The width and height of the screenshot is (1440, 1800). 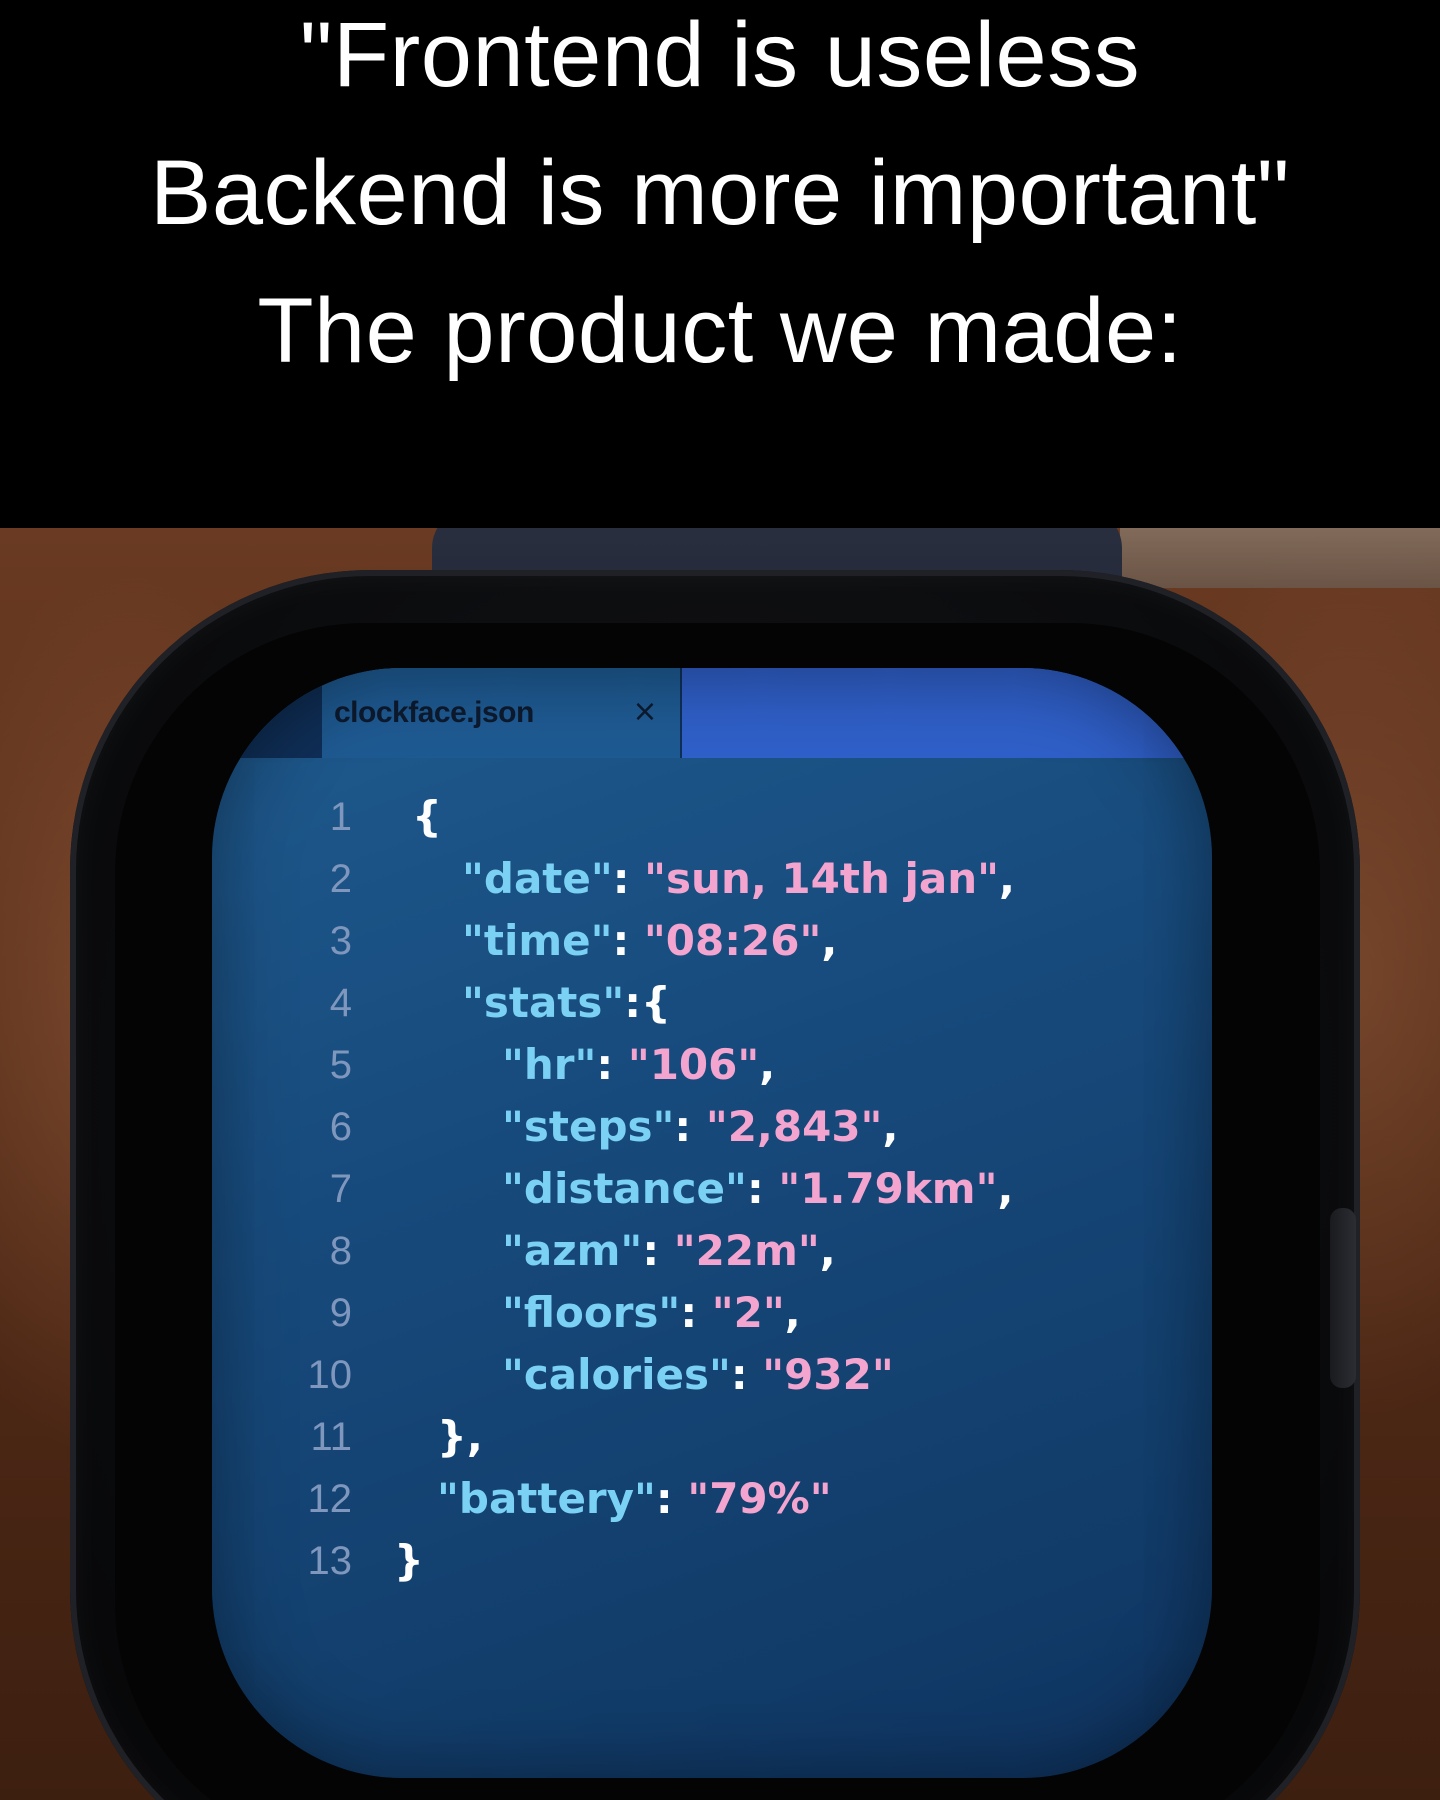 What do you see at coordinates (340, 1189) in the screenshot?
I see `line-number: 7` at bounding box center [340, 1189].